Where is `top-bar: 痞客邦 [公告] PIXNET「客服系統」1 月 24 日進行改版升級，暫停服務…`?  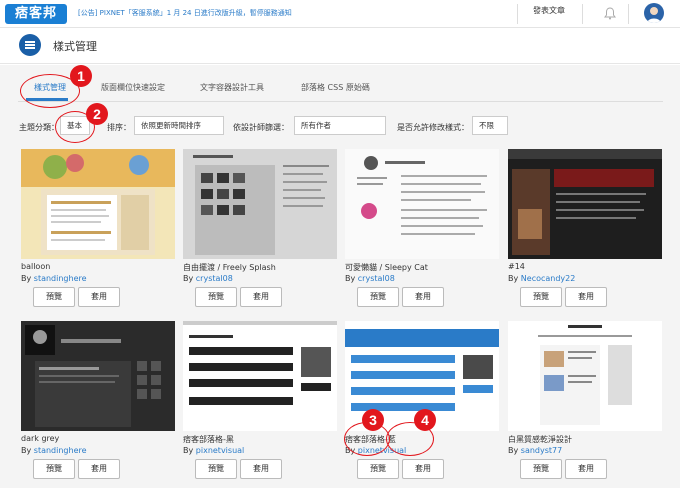
top-bar: 痞客邦 [公告] PIXNET「客服系統」1 月 24 日進行改版升級，暫停服務… is located at coordinates (340, 14).